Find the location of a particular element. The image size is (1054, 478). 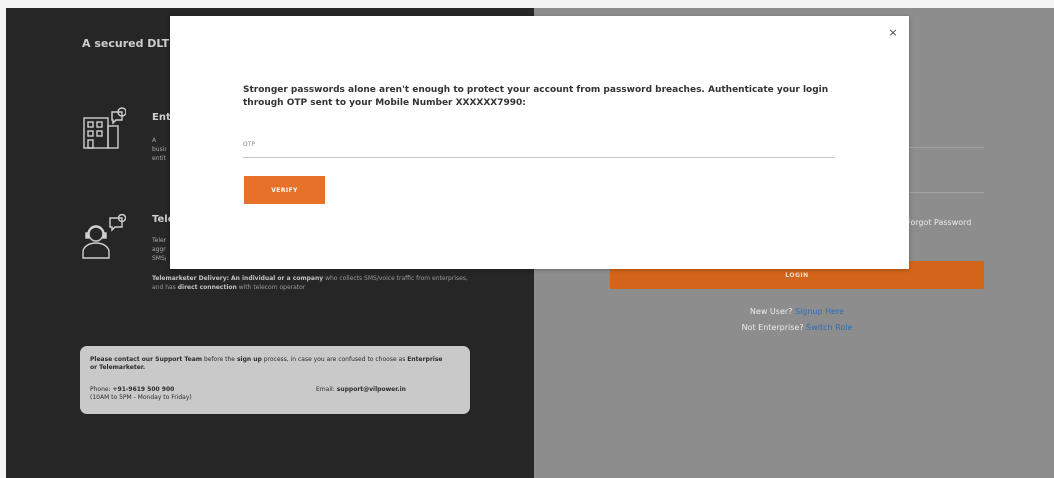

phone-number: +91-9619 500 900 is located at coordinates (144, 389).